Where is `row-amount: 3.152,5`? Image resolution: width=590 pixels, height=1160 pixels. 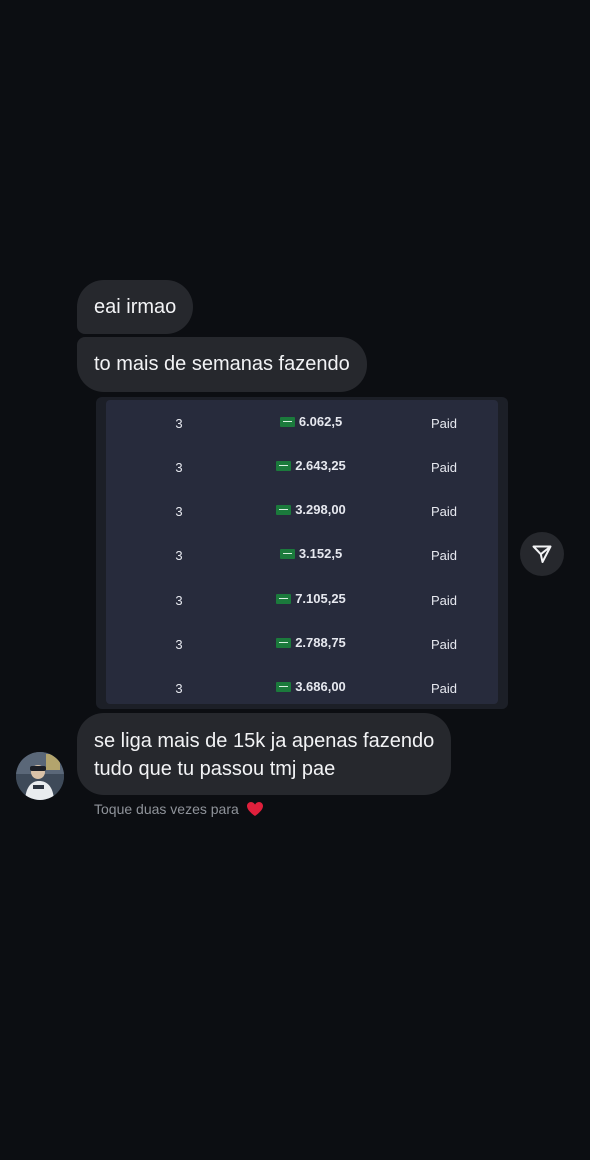 row-amount: 3.152,5 is located at coordinates (311, 553).